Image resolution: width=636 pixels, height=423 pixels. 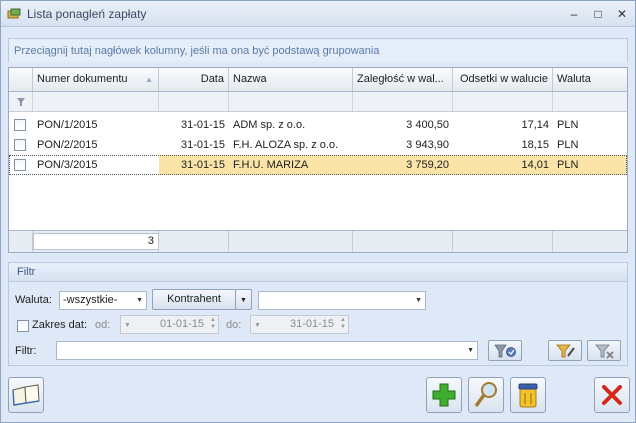 What do you see at coordinates (149, 79) in the screenshot?
I see `sort-asc-icon: ▲` at bounding box center [149, 79].